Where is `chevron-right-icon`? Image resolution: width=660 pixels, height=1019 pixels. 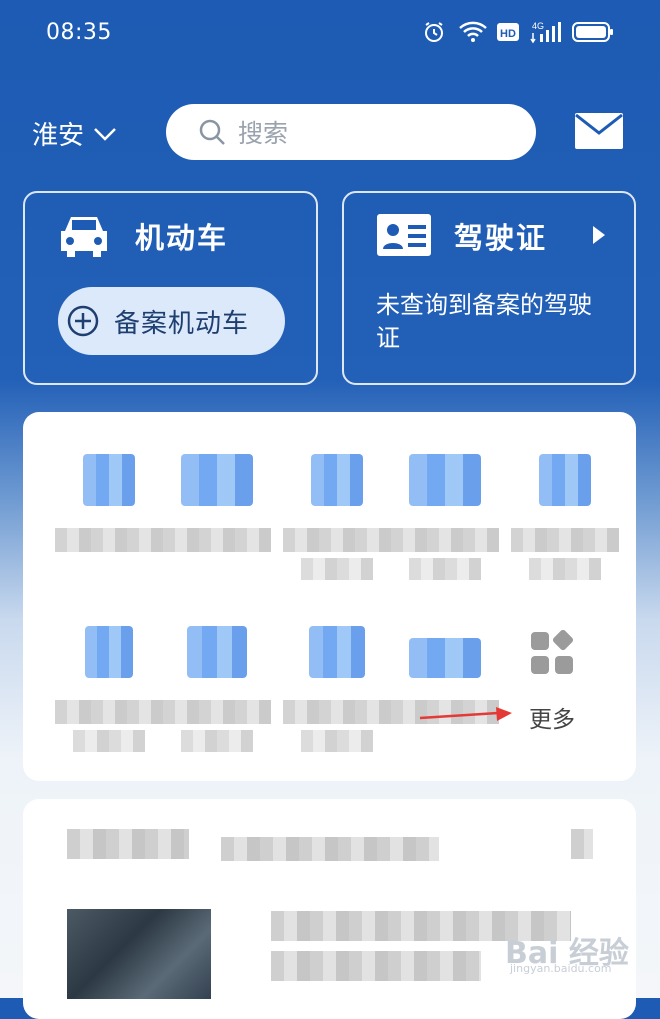
chevron-right-icon is located at coordinates (599, 235).